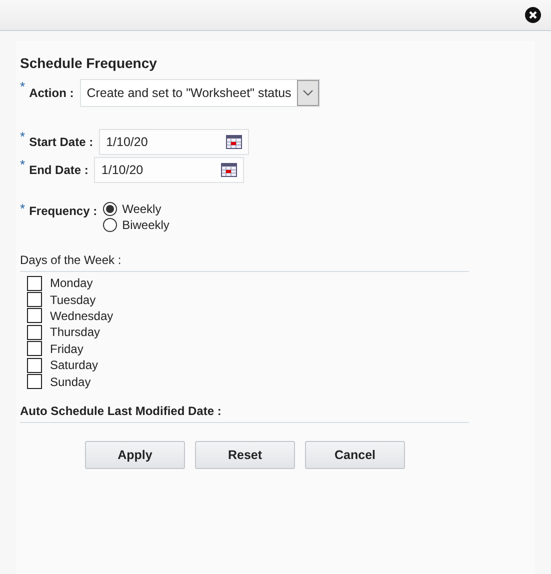 This screenshot has height=574, width=551. Describe the element at coordinates (63, 211) in the screenshot. I see `frequency-label: Frequency :` at that location.